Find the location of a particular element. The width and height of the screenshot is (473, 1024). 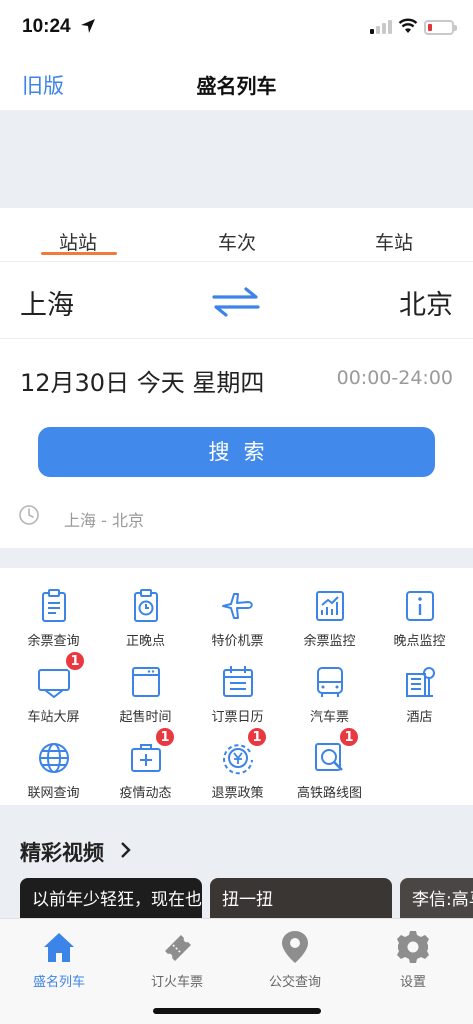

clock-board-icon is located at coordinates (146, 605).